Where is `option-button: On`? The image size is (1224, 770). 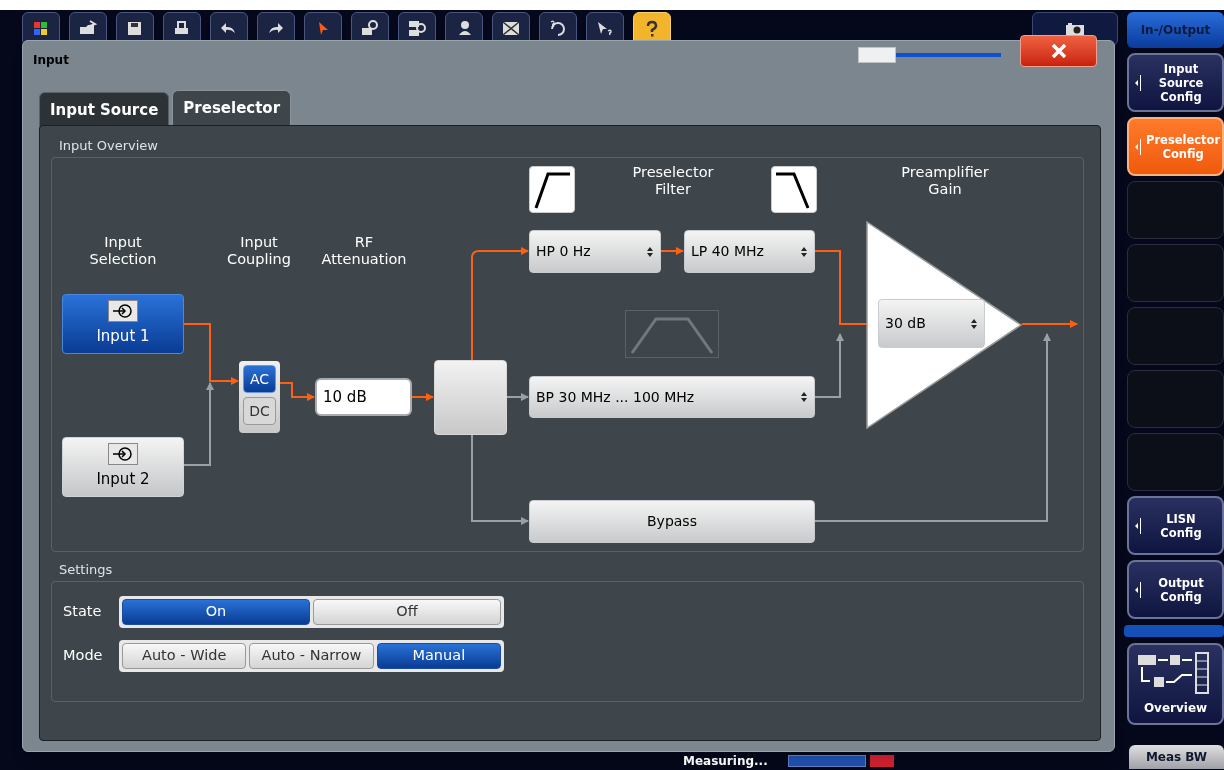
option-button: On is located at coordinates (216, 612).